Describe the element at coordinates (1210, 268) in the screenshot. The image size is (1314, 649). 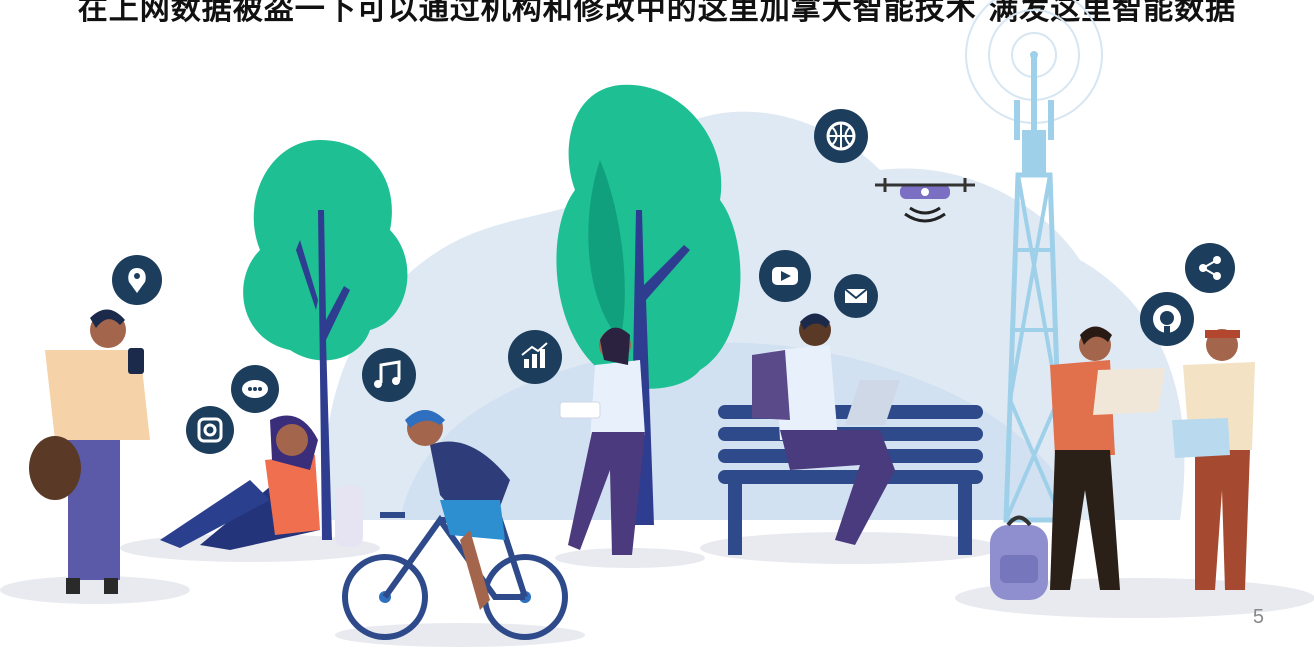
I see `share-icon` at that location.